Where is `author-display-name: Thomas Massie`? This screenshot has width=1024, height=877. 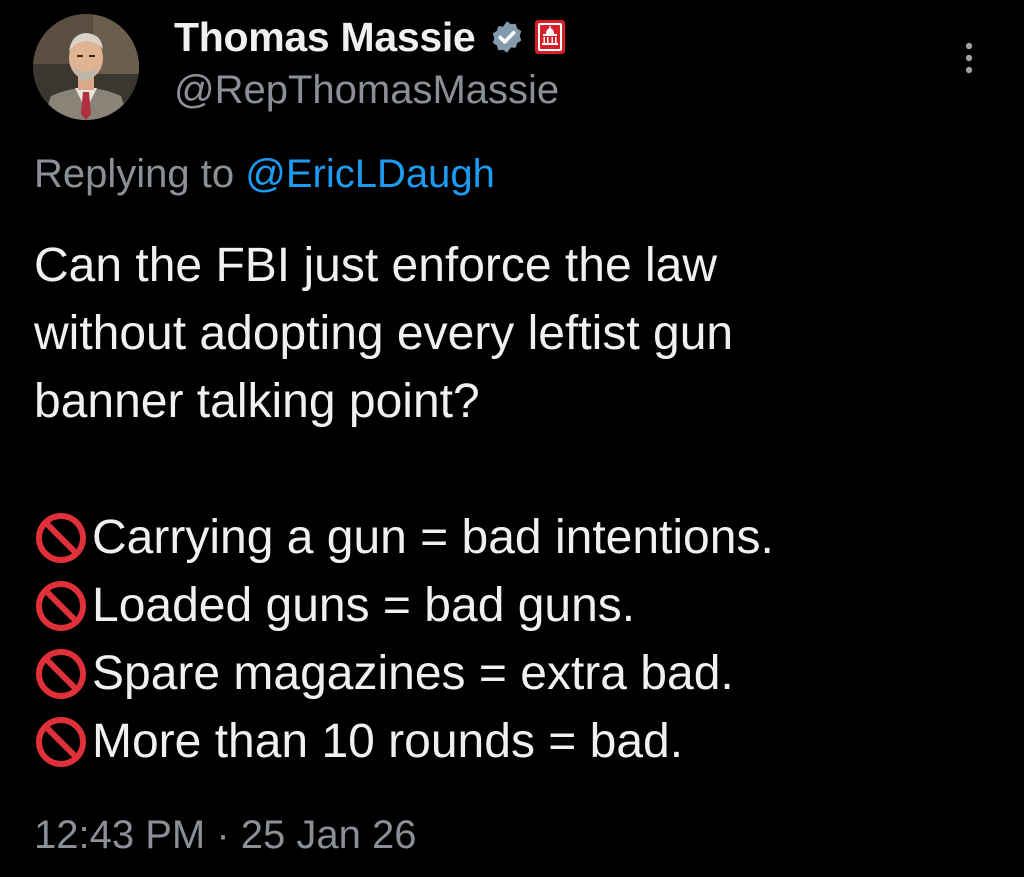 author-display-name: Thomas Massie is located at coordinates (325, 37).